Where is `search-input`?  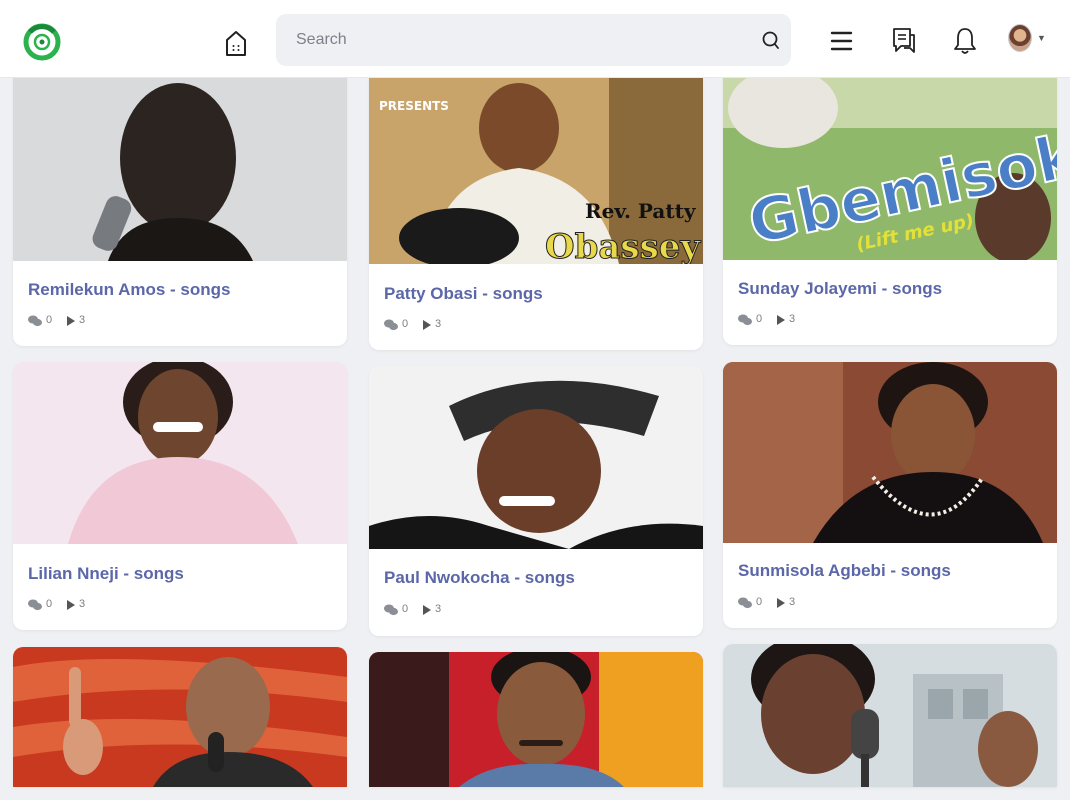
search-input is located at coordinates (511, 40).